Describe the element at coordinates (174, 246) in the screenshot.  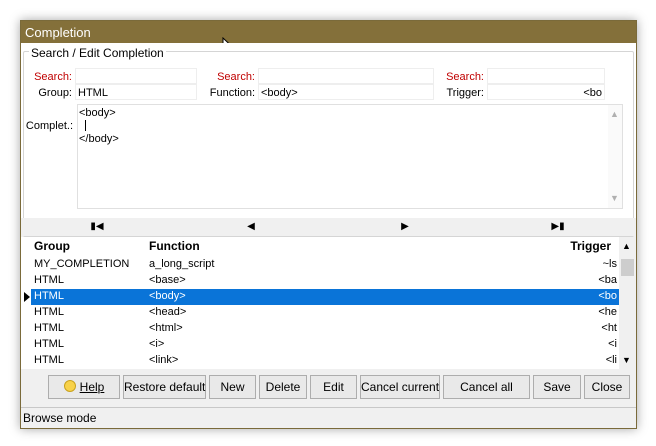
I see `column-header-function: Function` at that location.